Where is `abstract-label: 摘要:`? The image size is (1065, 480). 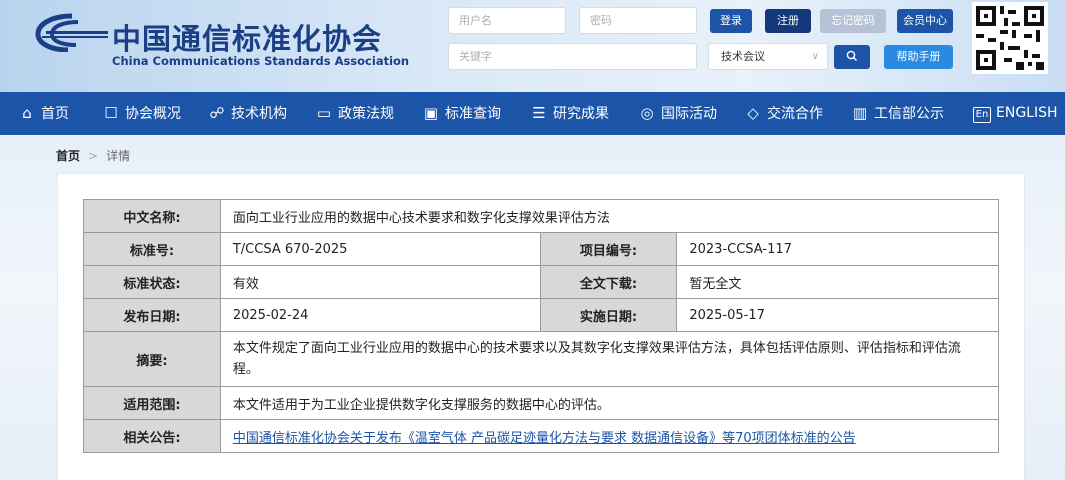
abstract-label: 摘要: is located at coordinates (152, 359).